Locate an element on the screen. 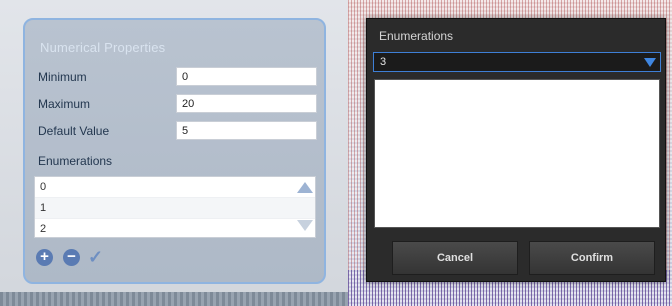 Image resolution: width=672 pixels, height=306 pixels. scroll-up-arrow-icon is located at coordinates (305, 187).